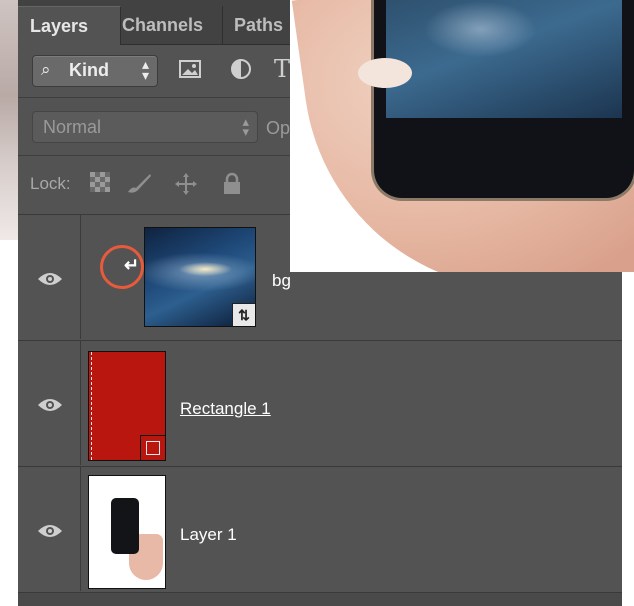  Describe the element at coordinates (190, 72) in the screenshot. I see `image-filter-icon` at that location.